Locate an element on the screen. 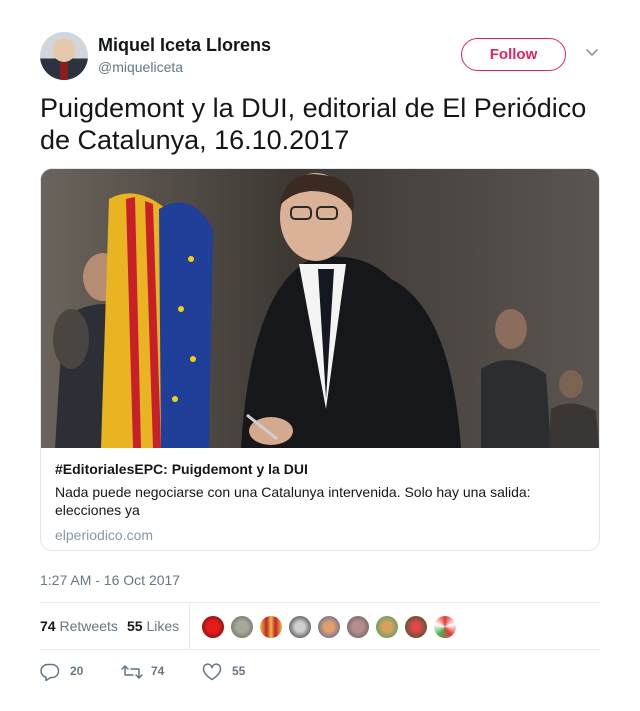  likes-count: 55 is located at coordinates (135, 626).